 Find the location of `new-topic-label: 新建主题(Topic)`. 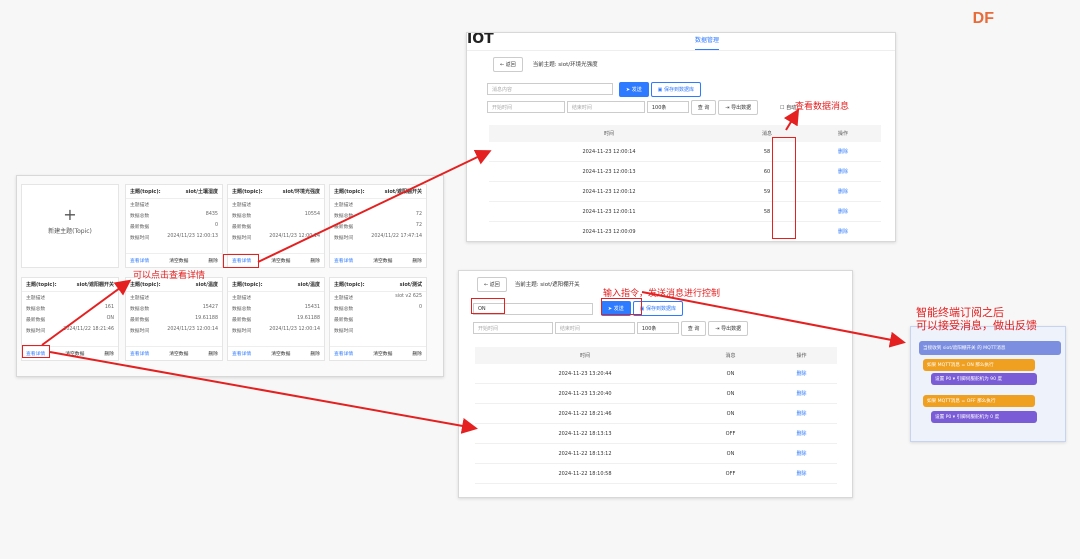

new-topic-label: 新建主题(Topic) is located at coordinates (70, 231).